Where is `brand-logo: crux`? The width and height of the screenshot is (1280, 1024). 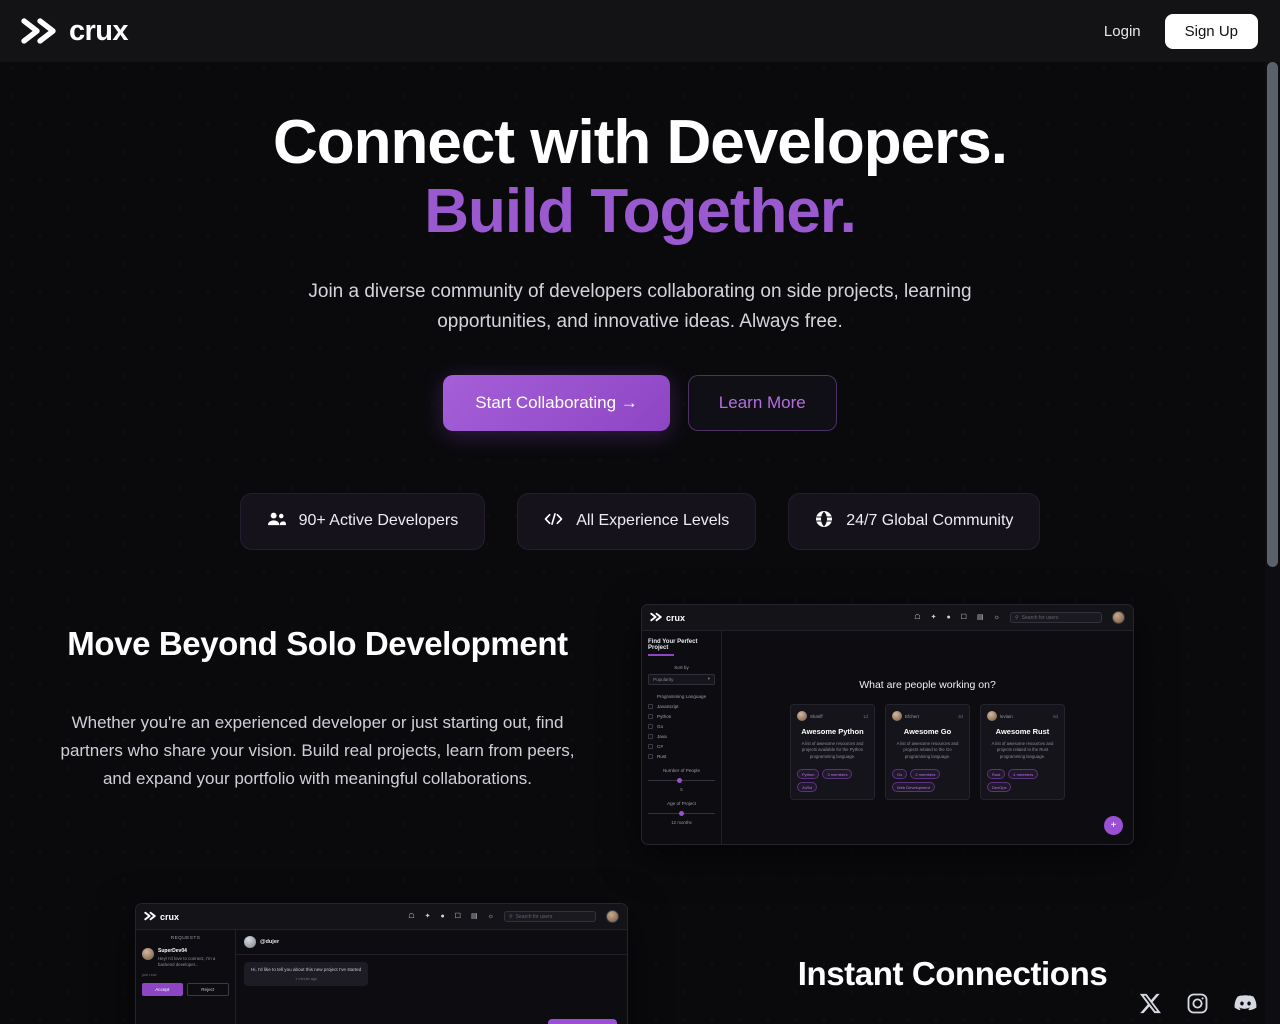
brand-logo: crux is located at coordinates (74, 31).